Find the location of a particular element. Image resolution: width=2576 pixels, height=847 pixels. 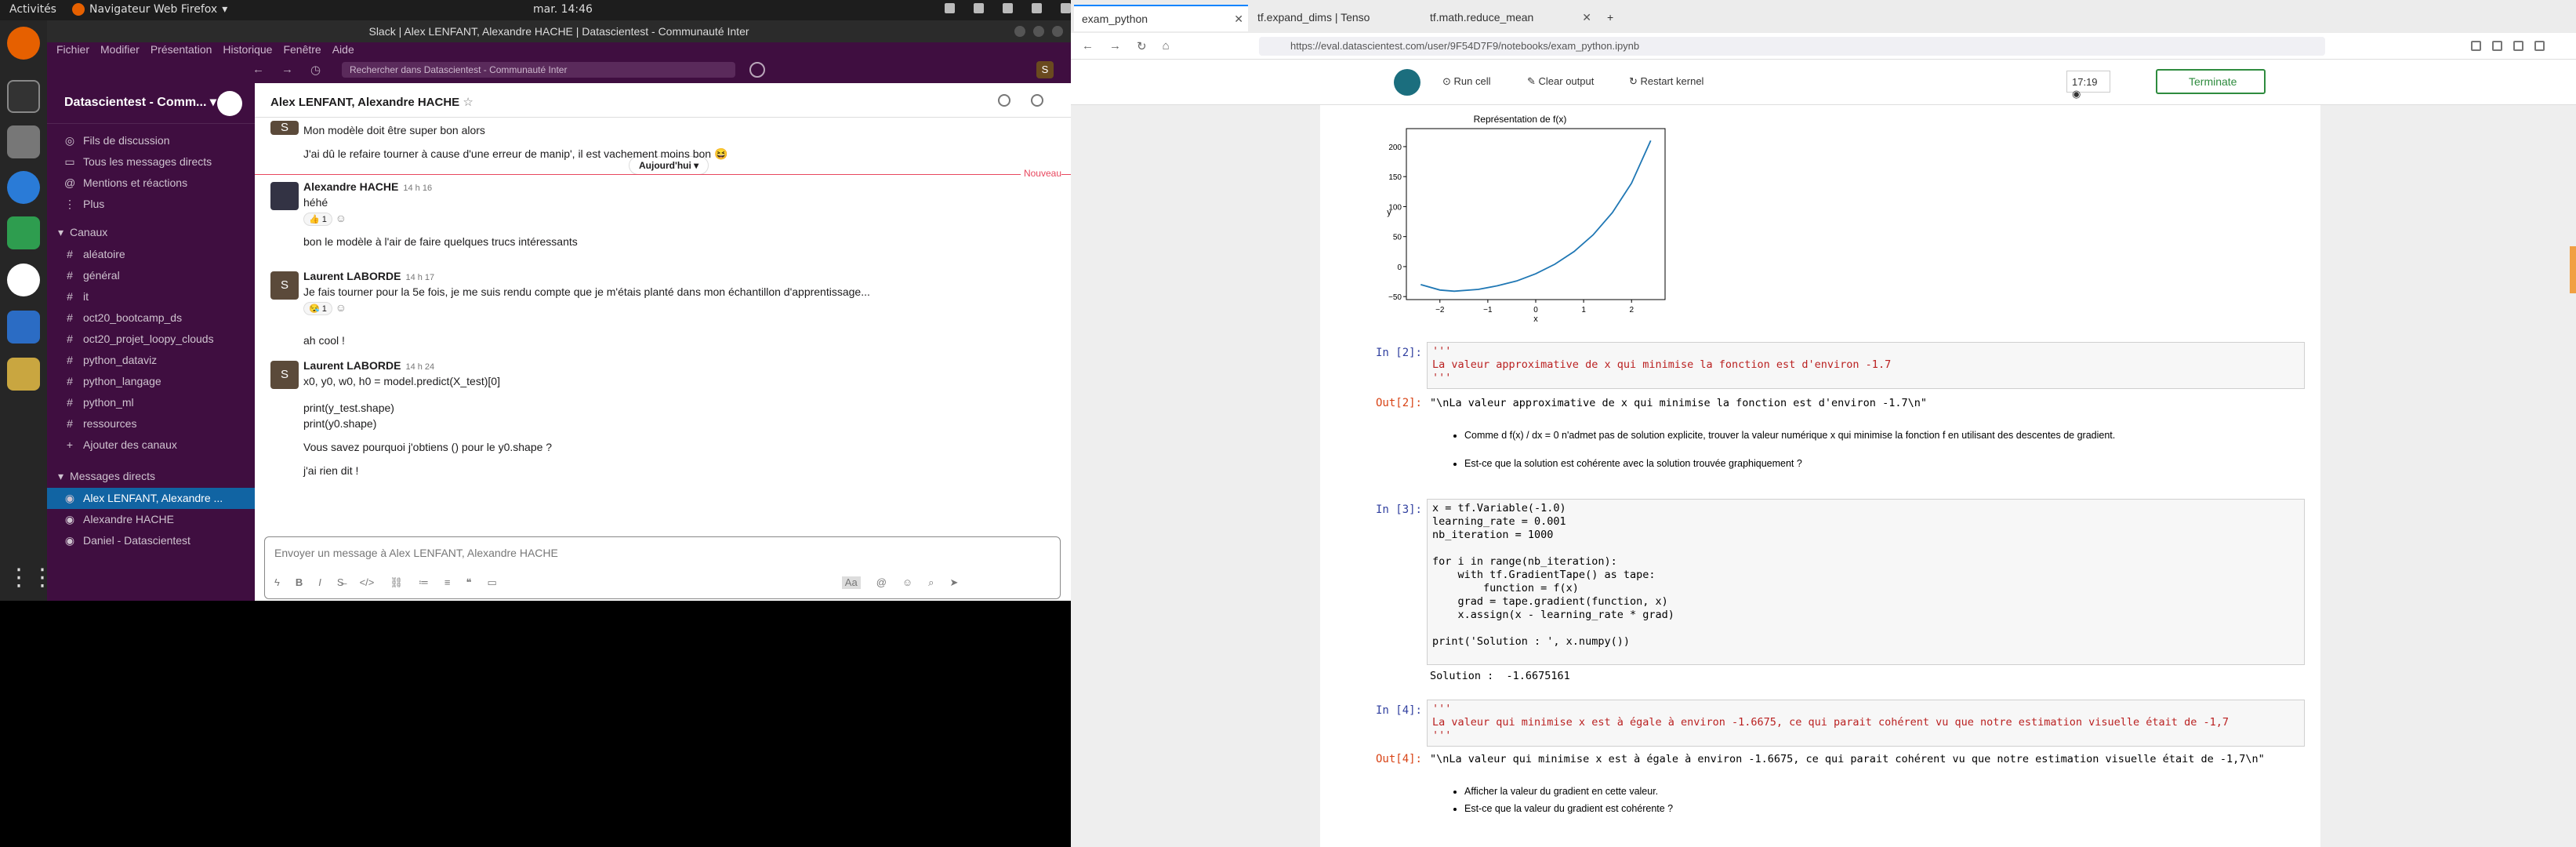

compose-icon is located at coordinates (229, 103).